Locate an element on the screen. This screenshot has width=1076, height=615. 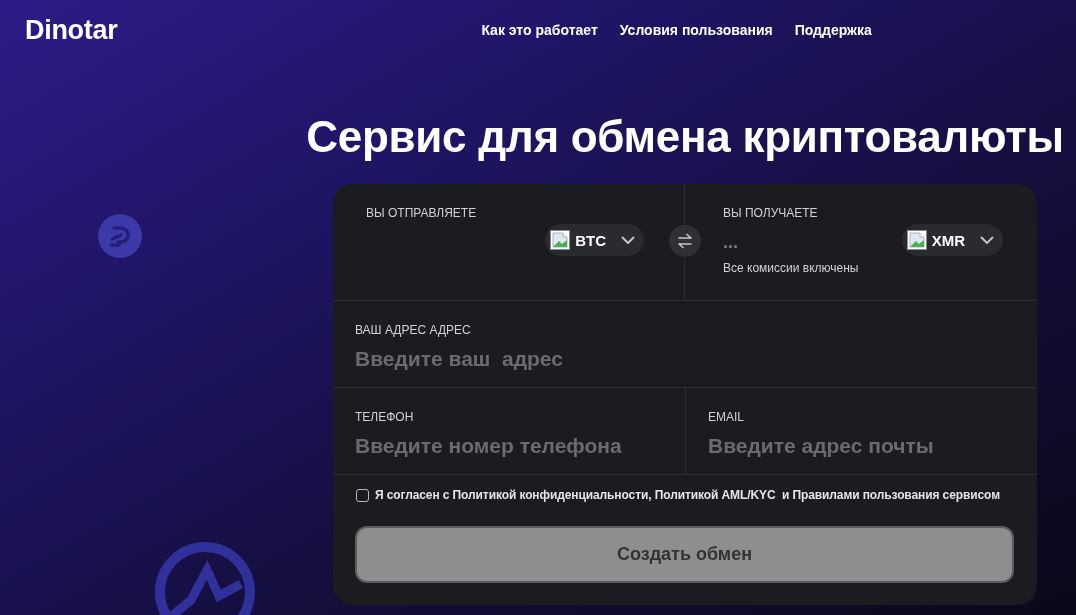
nav-link: Поддержка is located at coordinates (833, 30).